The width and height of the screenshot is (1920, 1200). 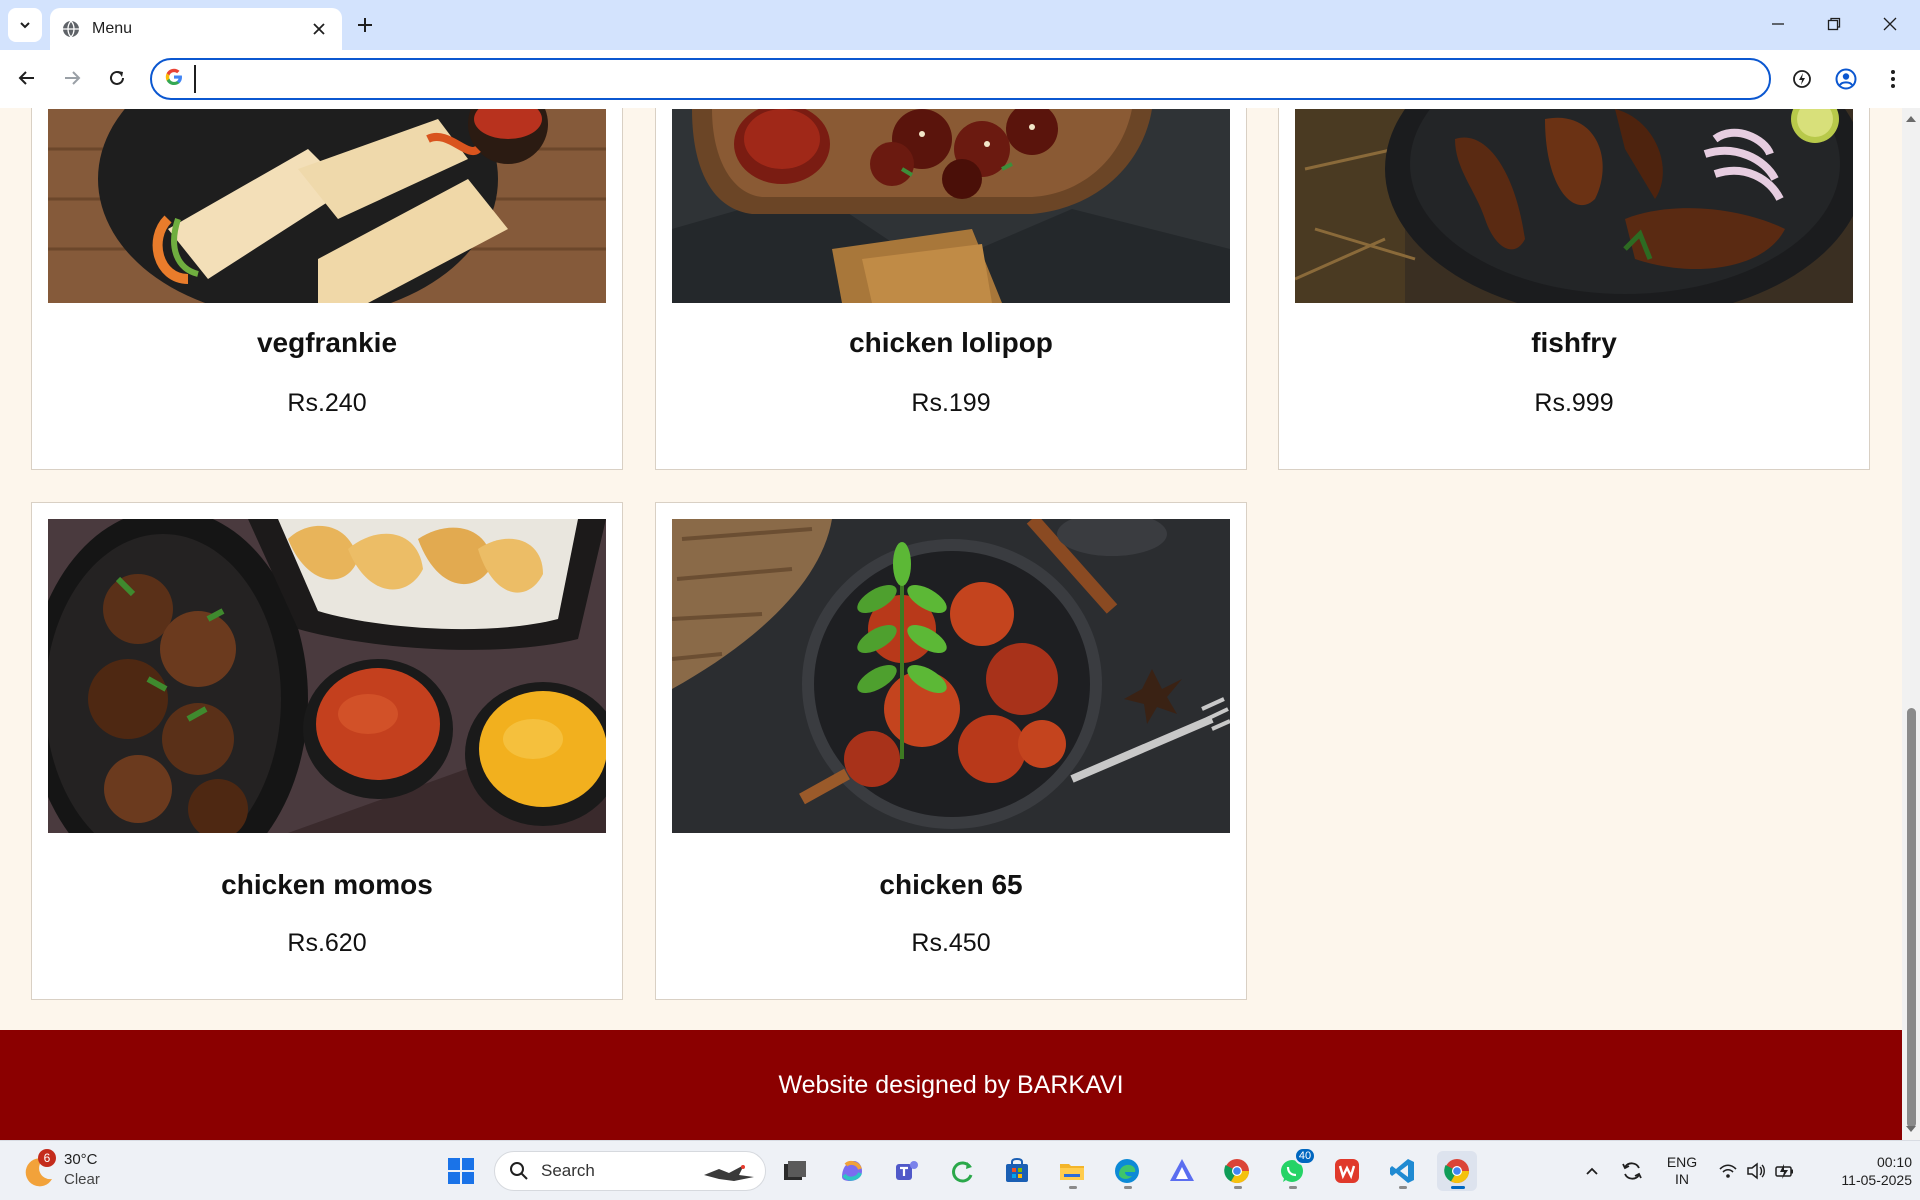 I want to click on new-tab-button, so click(x=365, y=25).